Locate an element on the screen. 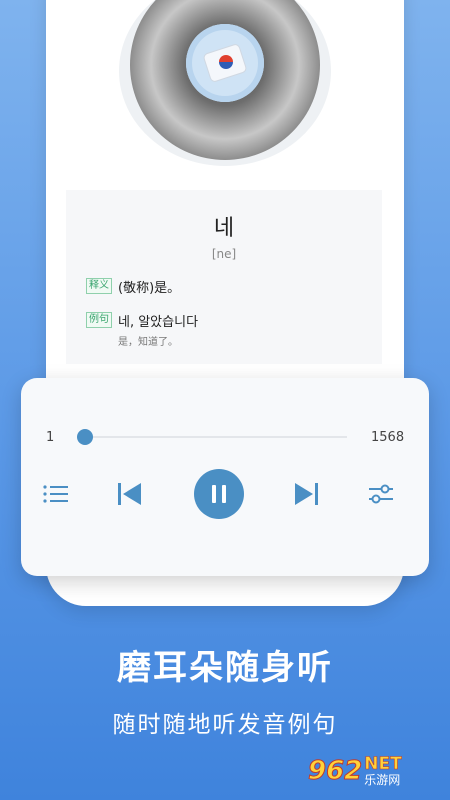 The height and width of the screenshot is (800, 450). progress-knob is located at coordinates (85, 437).